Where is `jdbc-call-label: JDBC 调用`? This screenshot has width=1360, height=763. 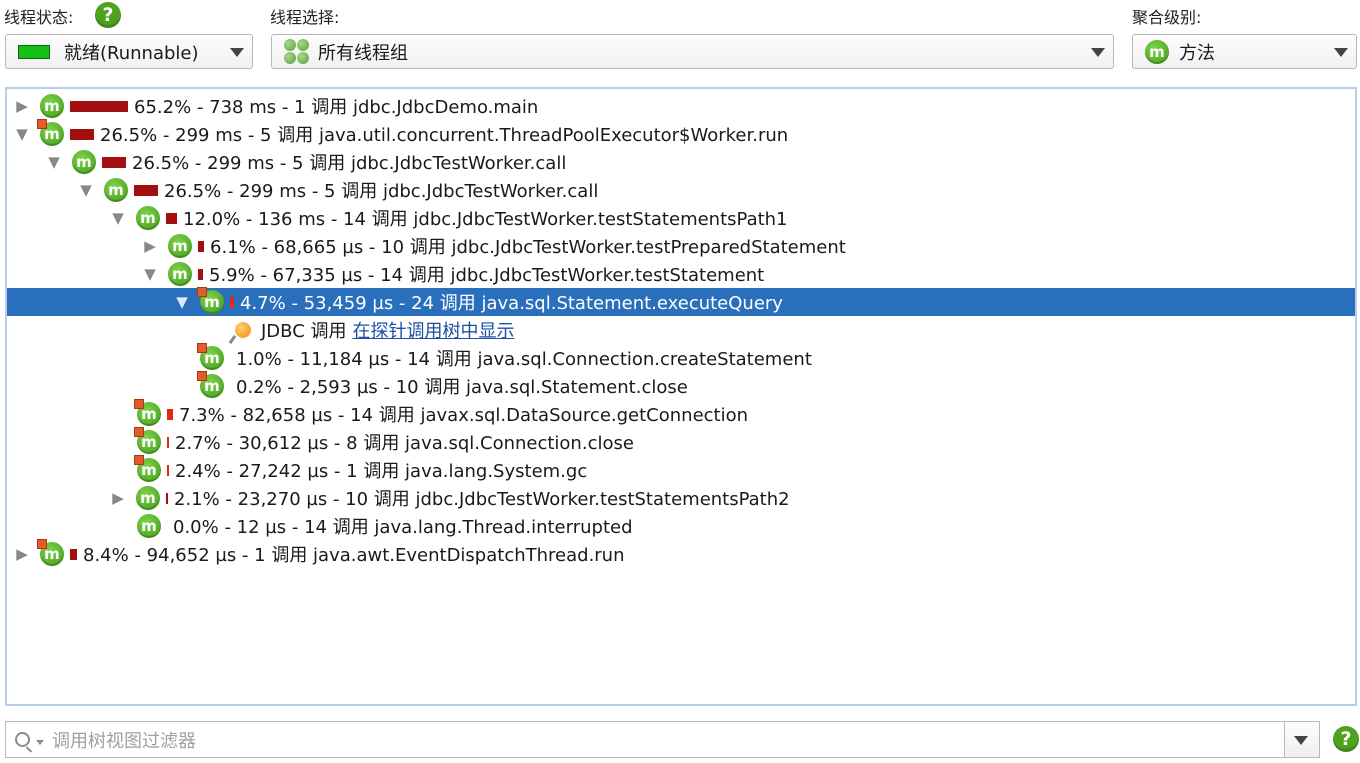 jdbc-call-label: JDBC 调用 is located at coordinates (304, 331).